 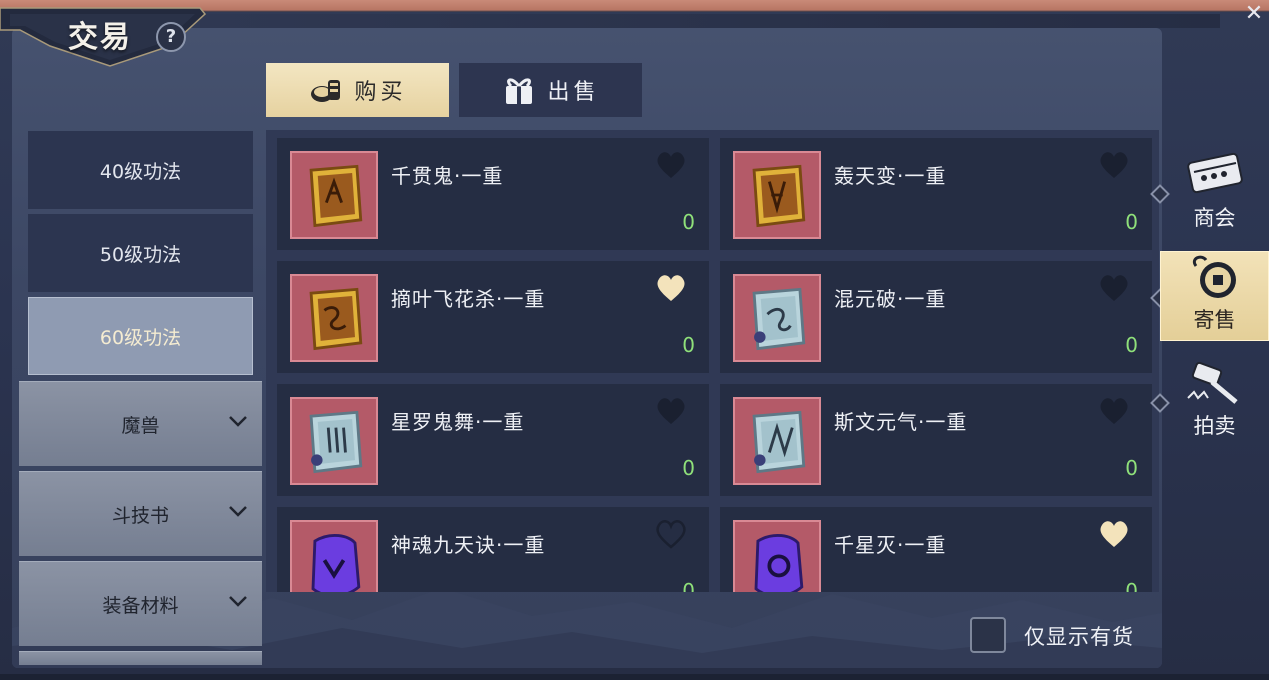 I want to click on item-name: 斯文元气·一重, so click(x=901, y=422).